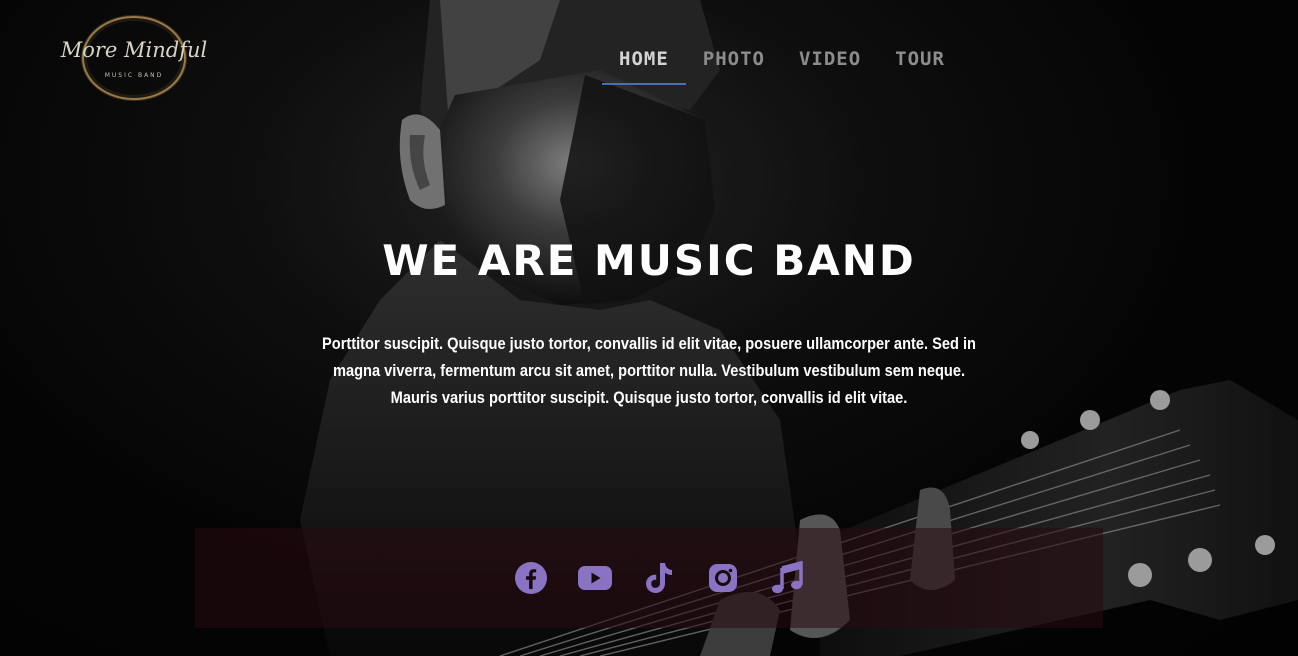  Describe the element at coordinates (531, 578) in the screenshot. I see `facebook-icon` at that location.